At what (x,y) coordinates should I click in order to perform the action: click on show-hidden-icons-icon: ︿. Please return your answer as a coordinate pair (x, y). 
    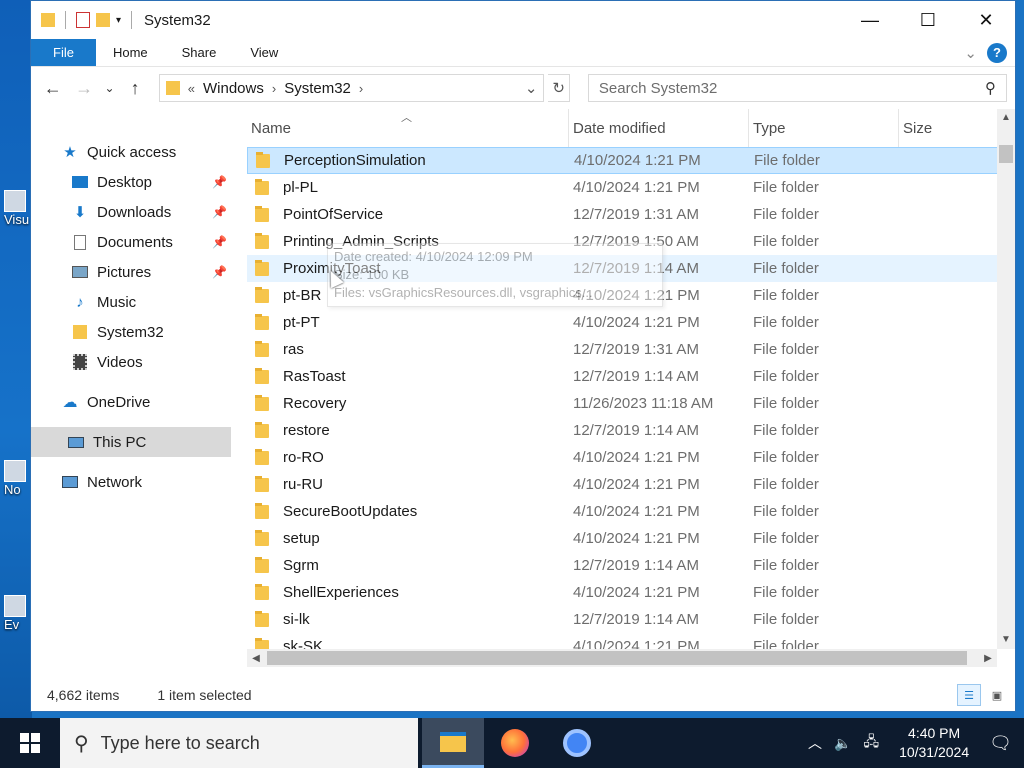
    Looking at the image, I should click on (815, 743).